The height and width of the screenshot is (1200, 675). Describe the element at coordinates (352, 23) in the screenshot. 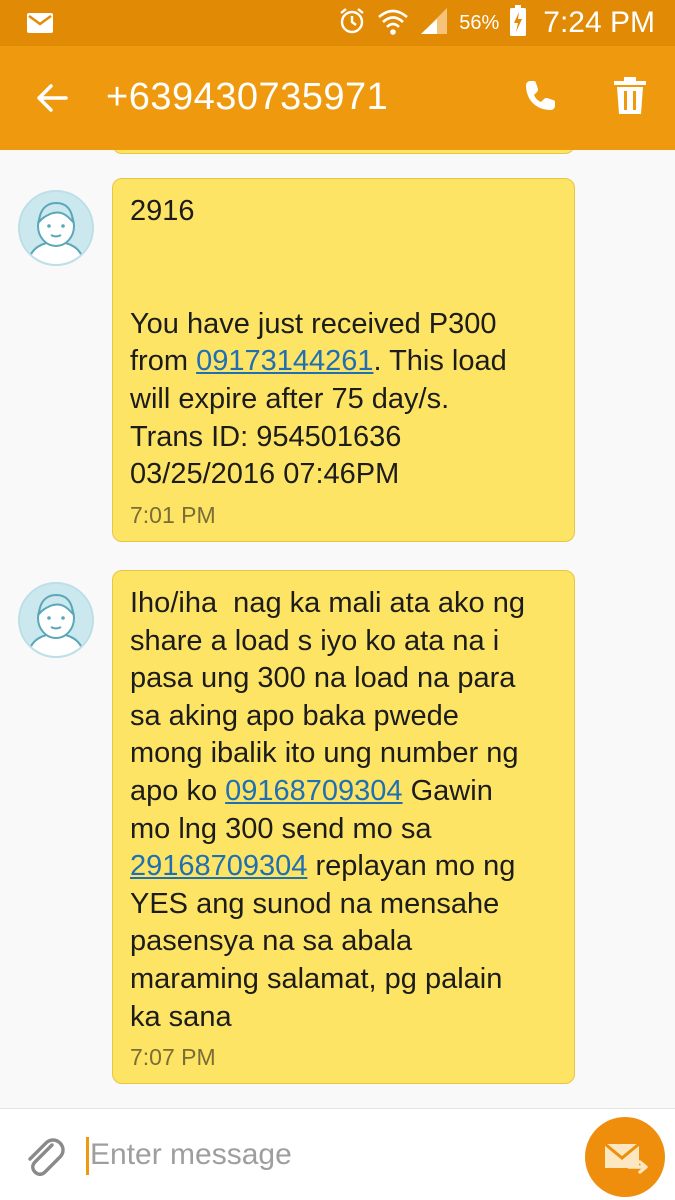

I see `alarm-icon` at that location.